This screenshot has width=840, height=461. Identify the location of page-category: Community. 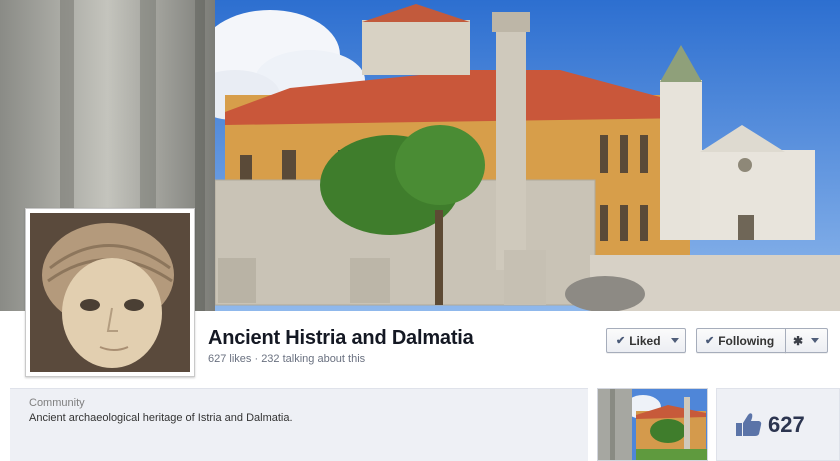
(57, 403).